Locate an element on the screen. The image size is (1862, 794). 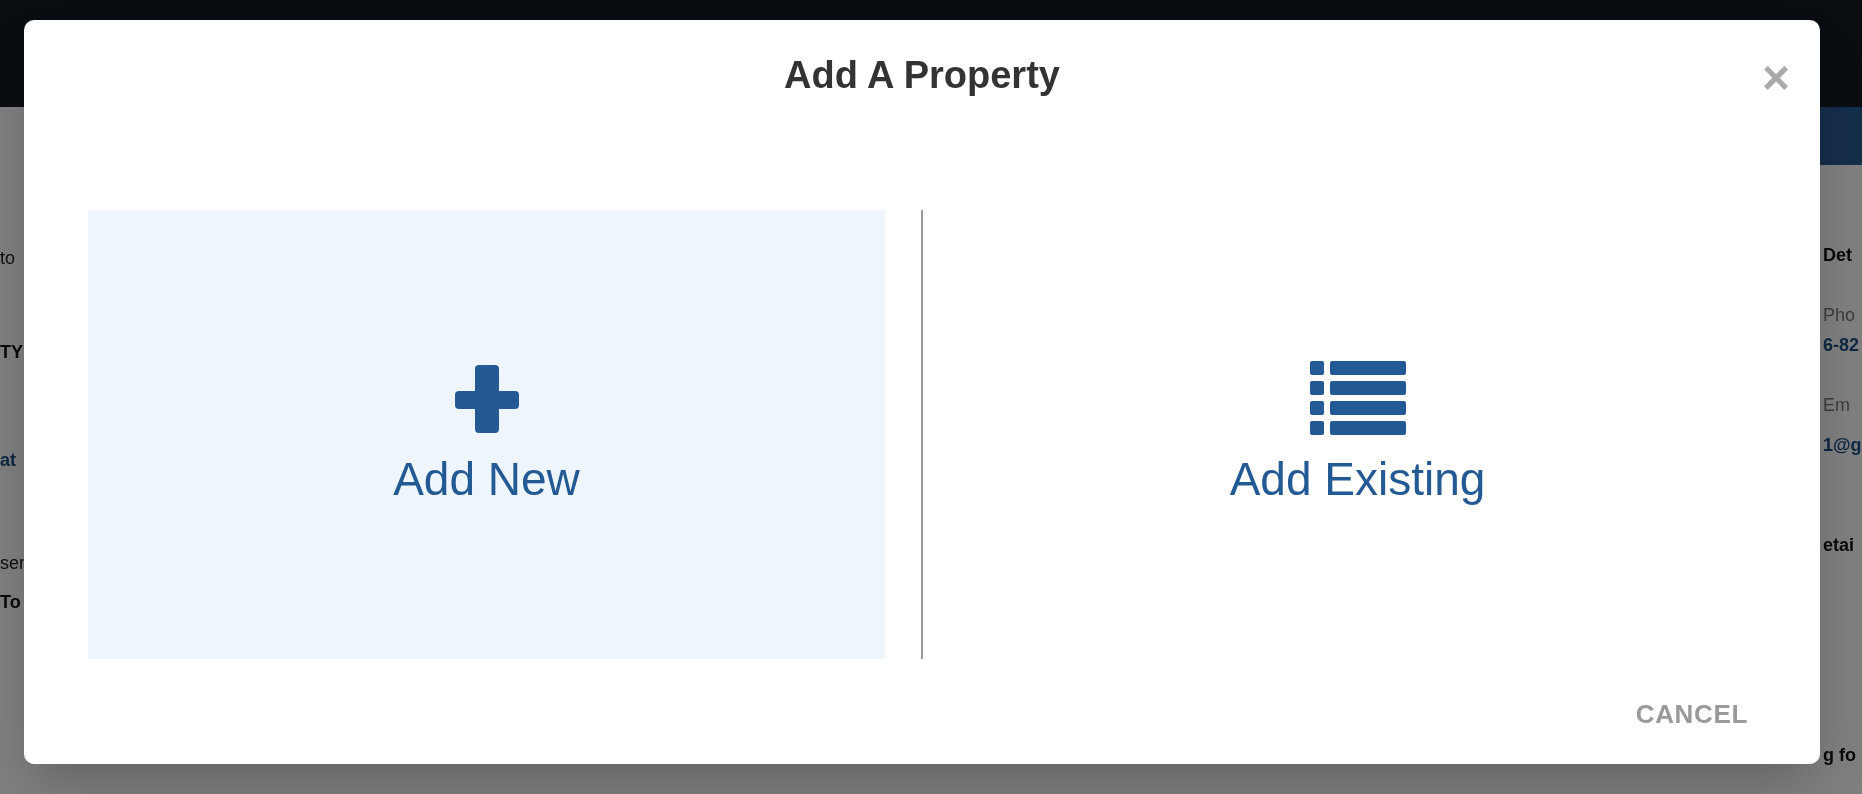
background-text: 1@g is located at coordinates (1842, 445).